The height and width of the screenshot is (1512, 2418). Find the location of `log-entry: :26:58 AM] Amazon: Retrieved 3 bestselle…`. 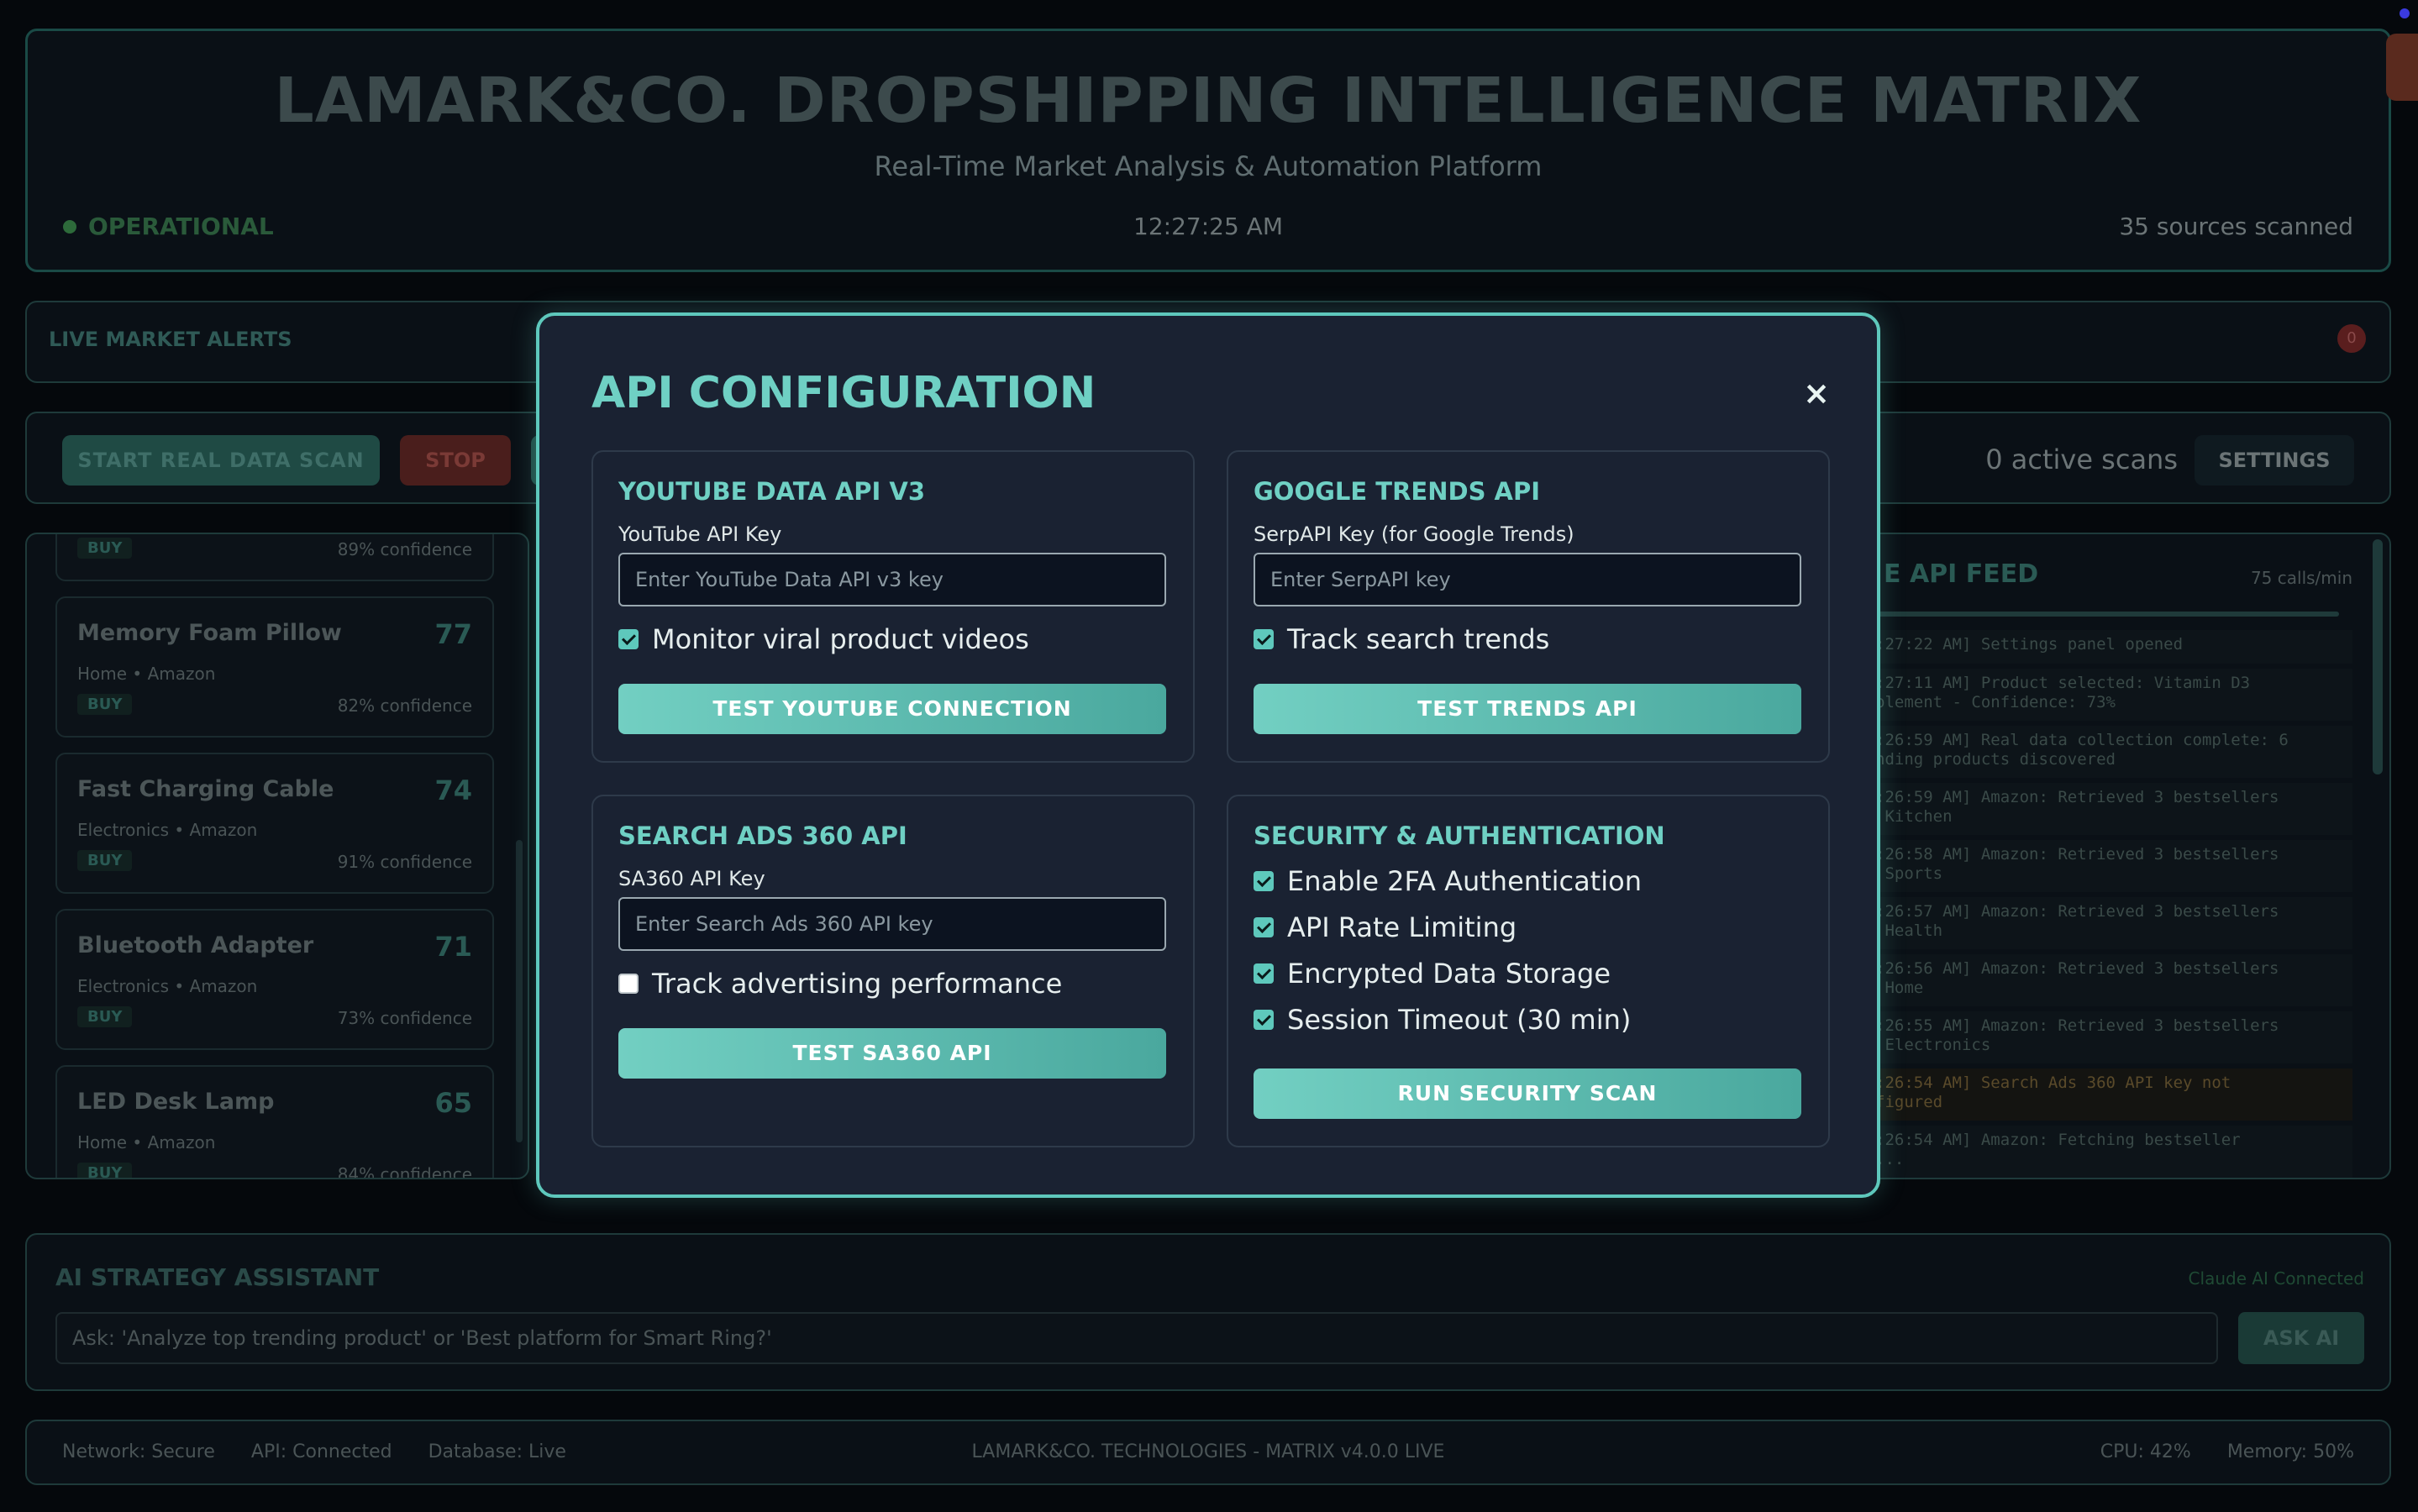

log-entry: :26:58 AM] Amazon: Retrieved 3 bestselle… is located at coordinates (2110, 866).